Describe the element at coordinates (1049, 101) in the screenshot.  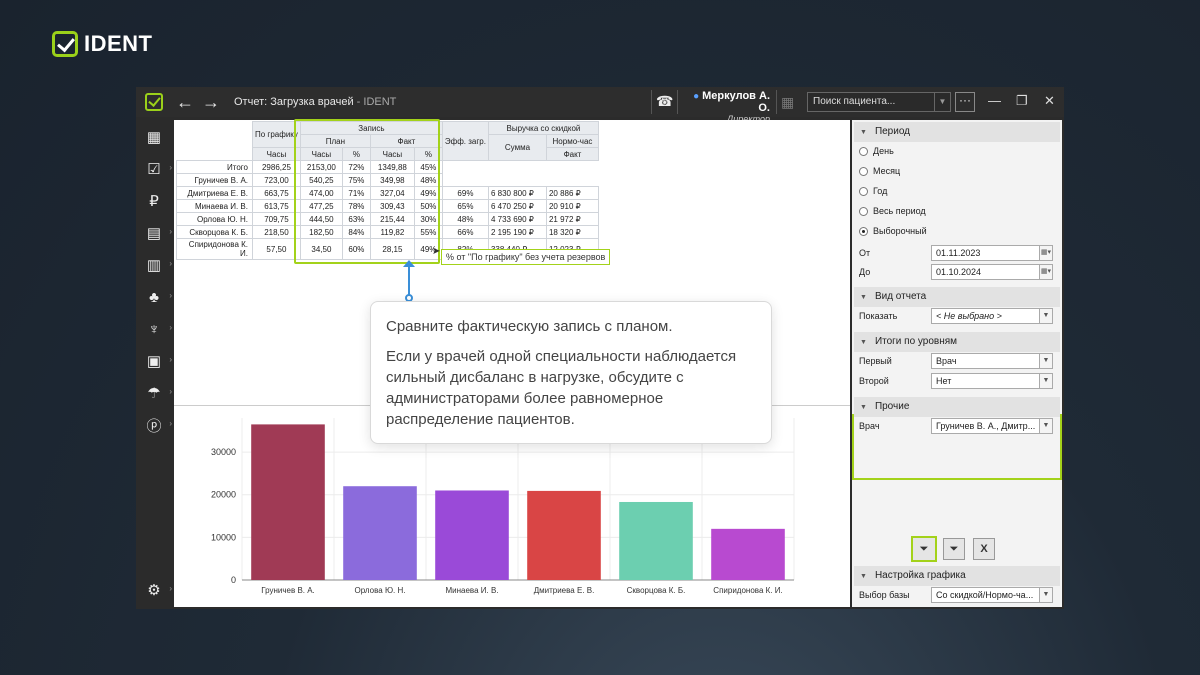
I see `close-icon: ✕` at that location.